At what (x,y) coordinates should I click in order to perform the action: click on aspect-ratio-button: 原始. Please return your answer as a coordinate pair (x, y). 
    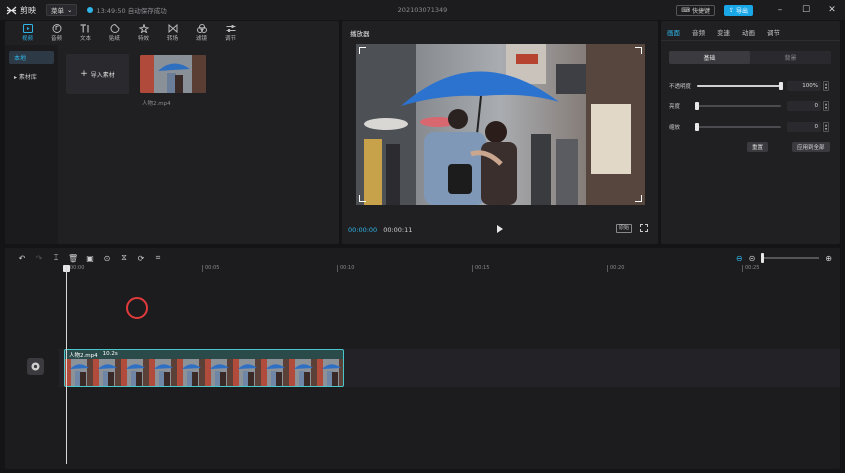
    Looking at the image, I should click on (624, 228).